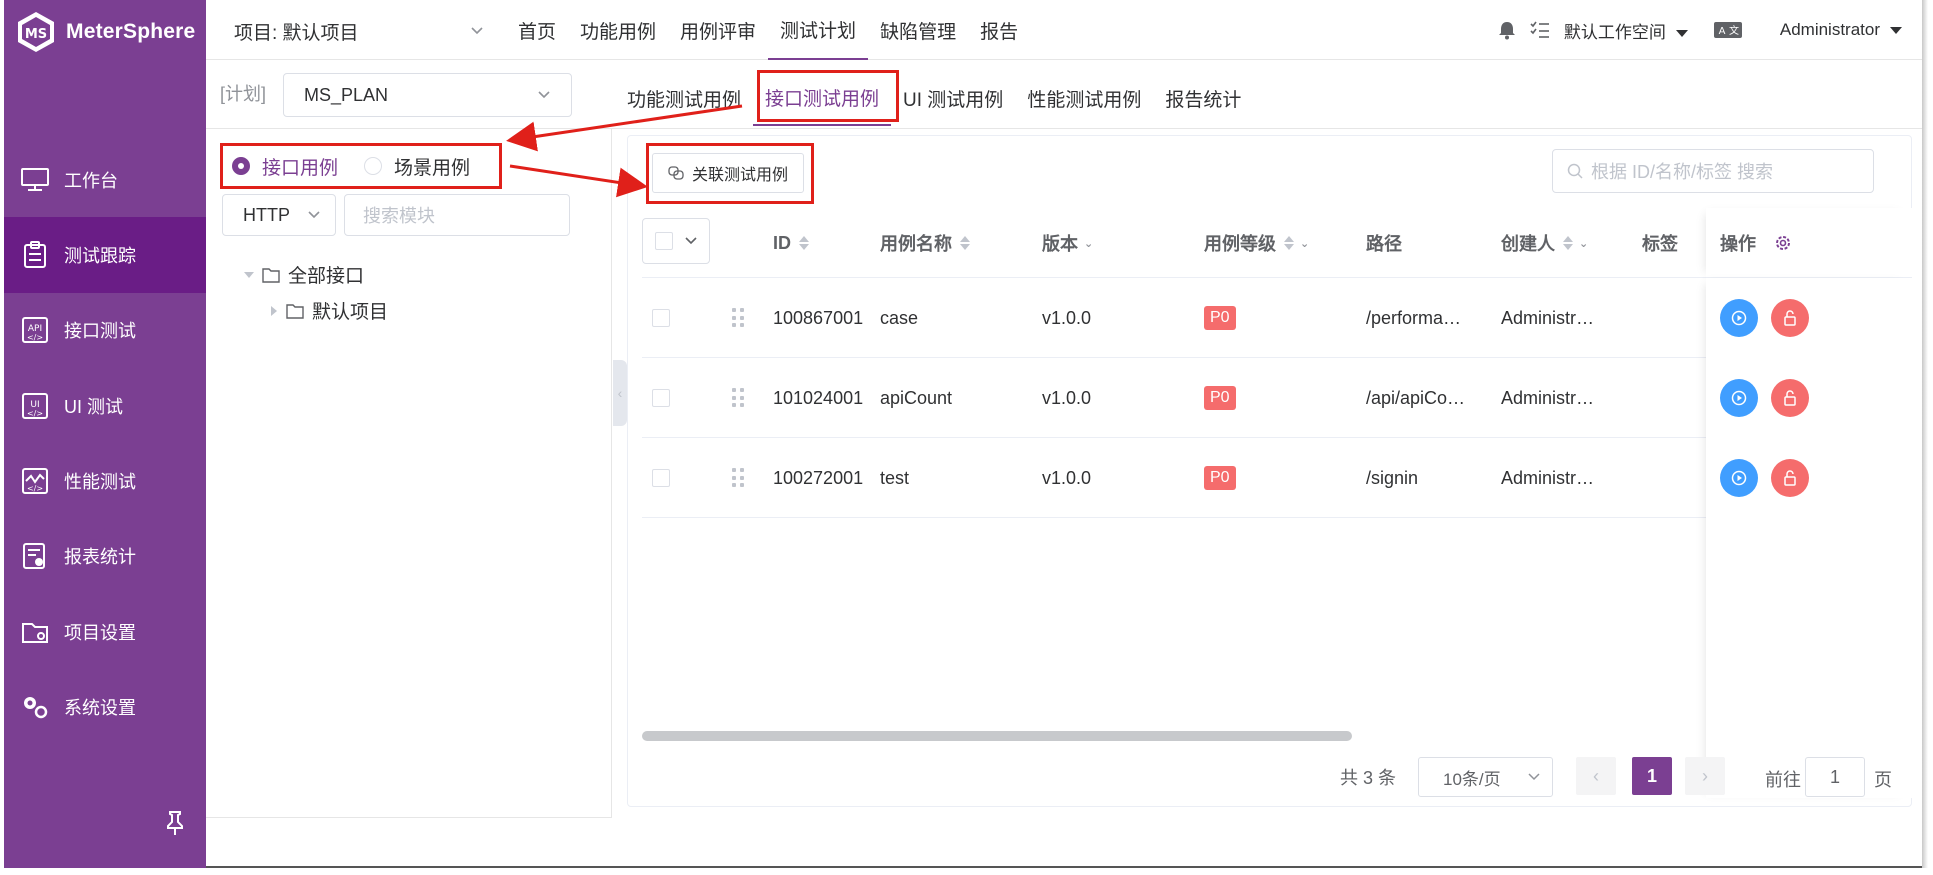 The image size is (1933, 875). I want to click on caret-right-icon, so click(274, 310).